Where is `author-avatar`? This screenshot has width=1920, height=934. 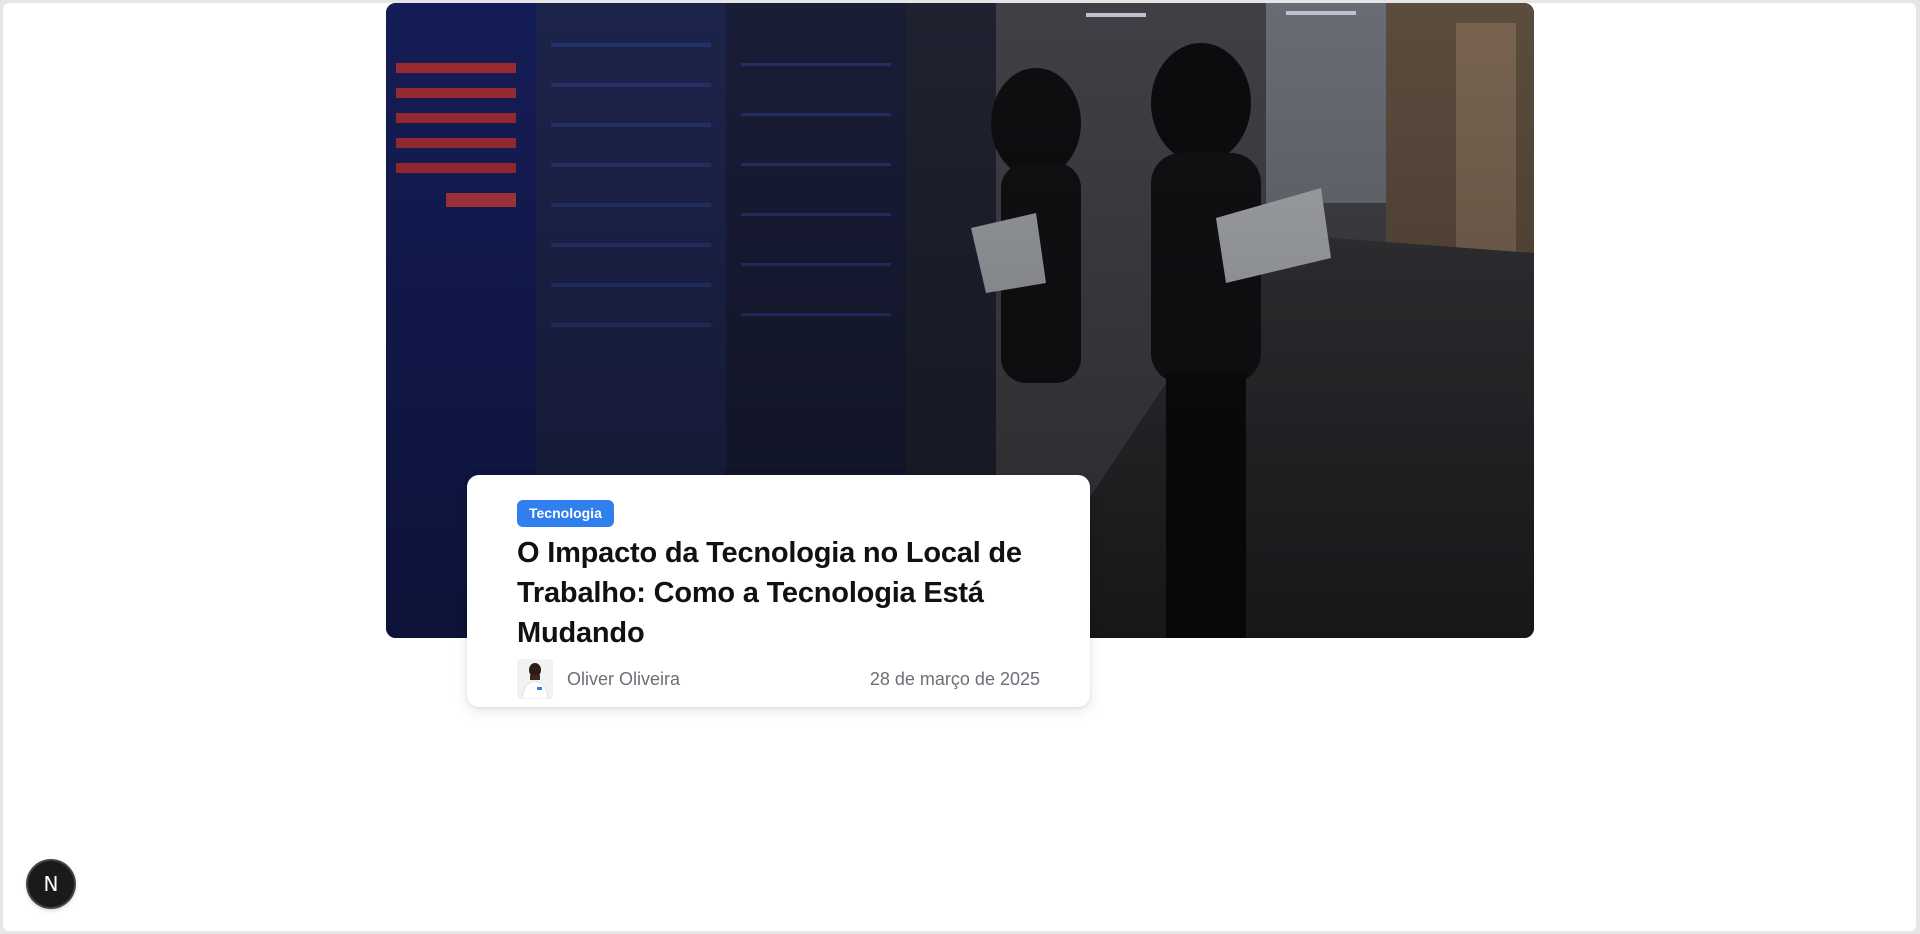
author-avatar is located at coordinates (535, 679).